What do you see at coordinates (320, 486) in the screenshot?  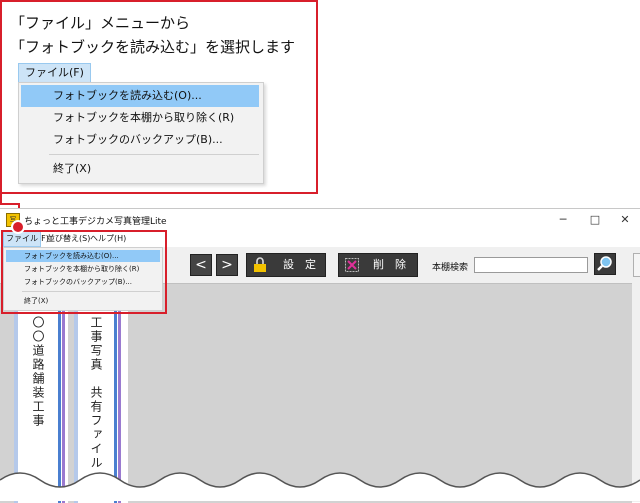 I see `torn-edge` at bounding box center [320, 486].